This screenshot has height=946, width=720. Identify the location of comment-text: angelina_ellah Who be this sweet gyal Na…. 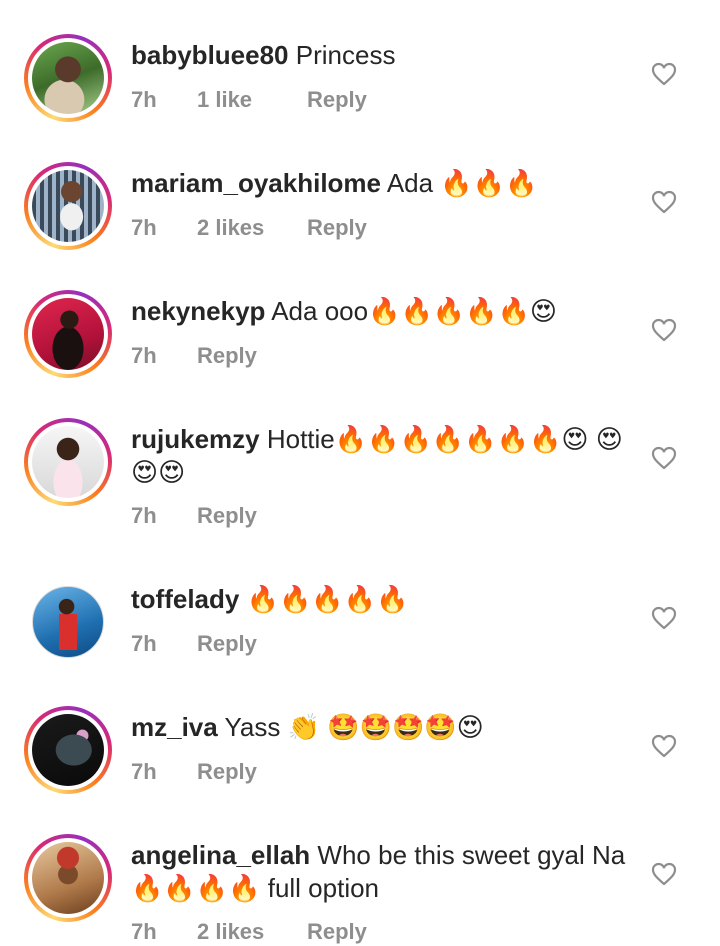
(381, 872).